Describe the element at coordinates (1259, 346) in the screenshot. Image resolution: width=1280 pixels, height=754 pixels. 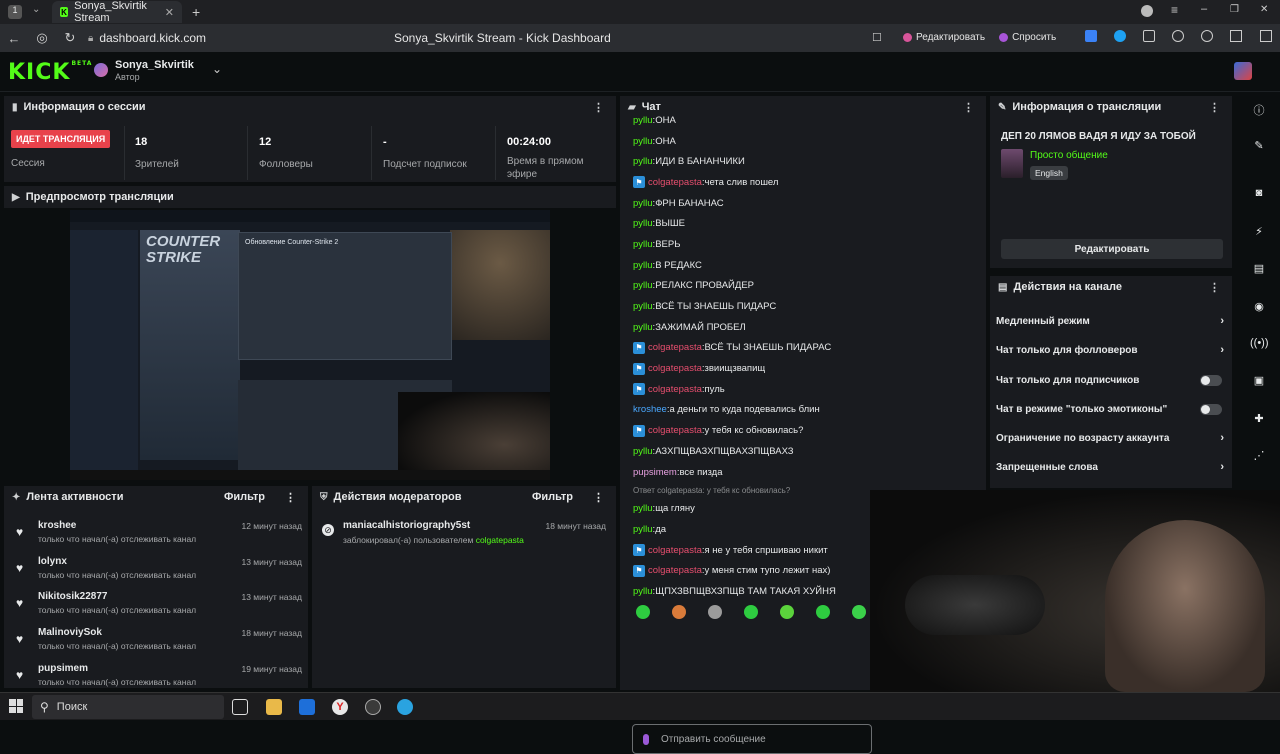
I see `broadcast-icon: ((•))` at that location.